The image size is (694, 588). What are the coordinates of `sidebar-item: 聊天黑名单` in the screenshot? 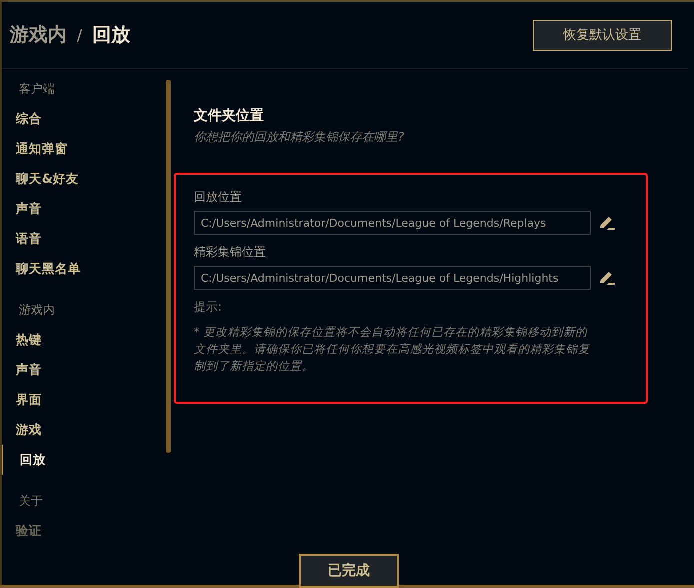 It's located at (86, 269).